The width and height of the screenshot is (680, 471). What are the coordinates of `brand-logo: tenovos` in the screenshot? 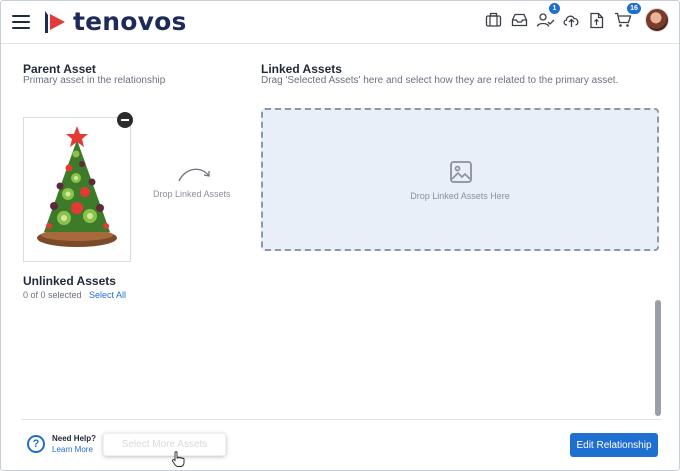 It's located at (114, 21).